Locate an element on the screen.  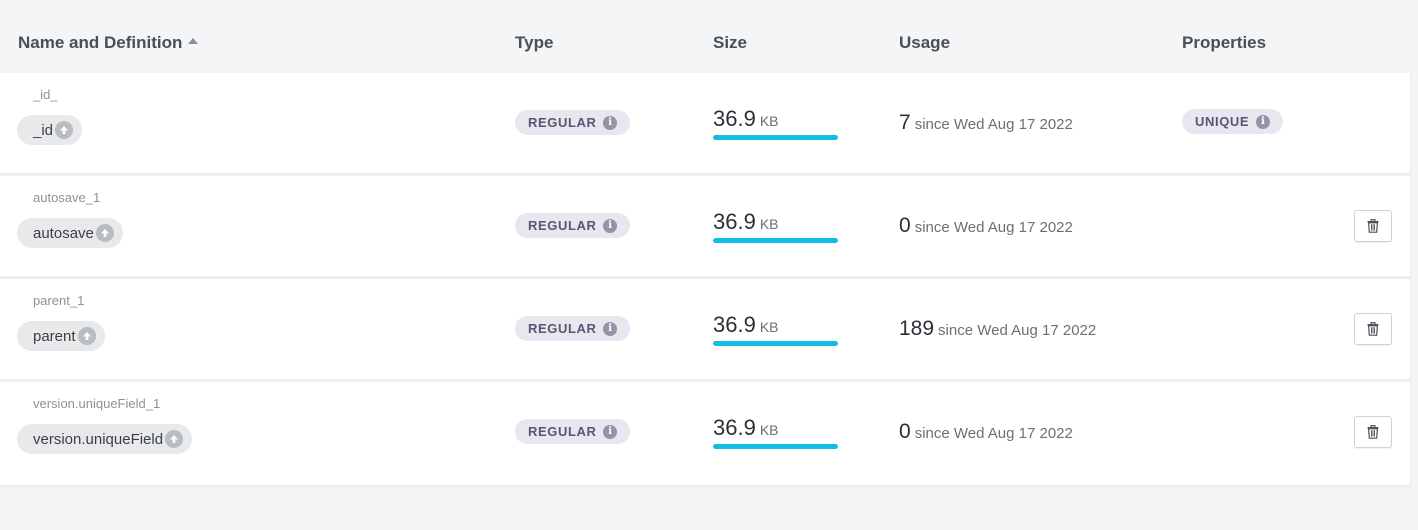
property-label: UNIQUE is located at coordinates (1222, 121).